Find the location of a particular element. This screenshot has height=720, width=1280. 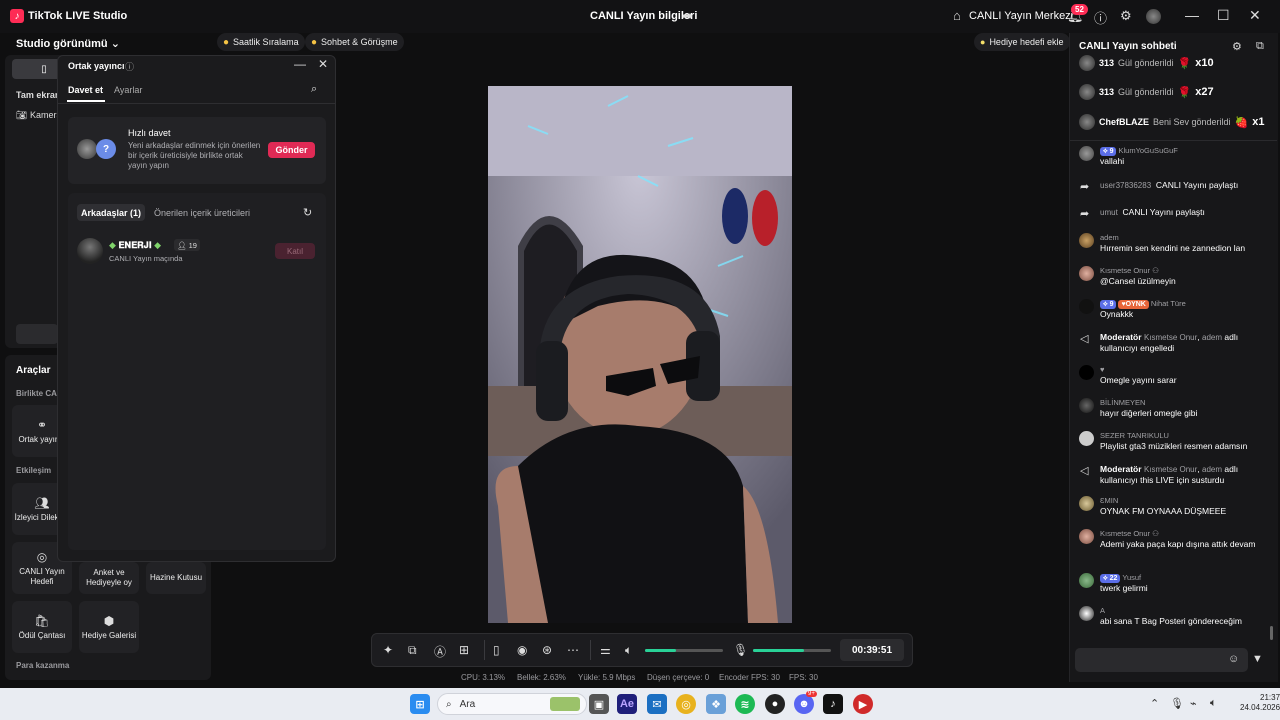

gift-multiplier: x10 is located at coordinates (1204, 63).